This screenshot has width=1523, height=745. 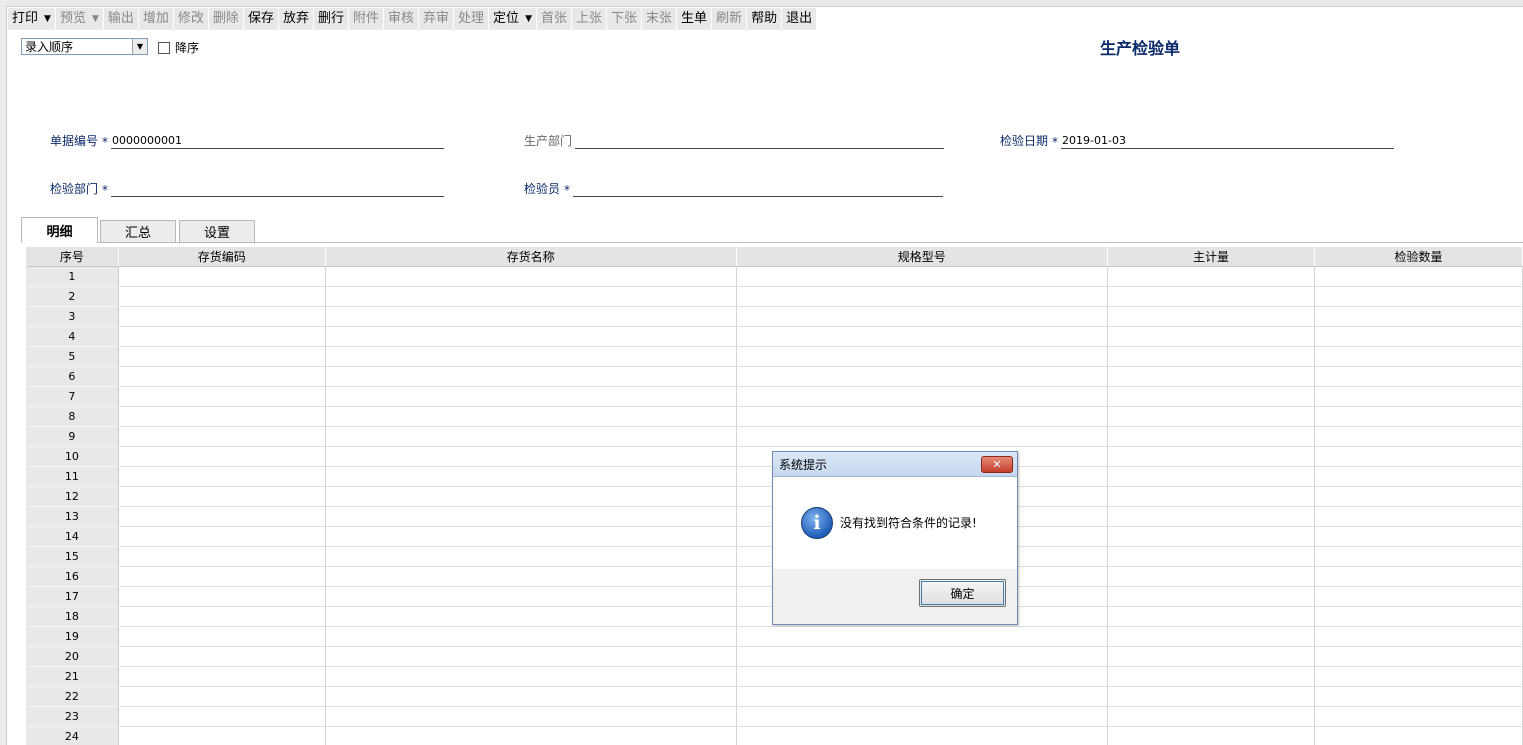 What do you see at coordinates (72, 536) in the screenshot?
I see `row-number: 14` at bounding box center [72, 536].